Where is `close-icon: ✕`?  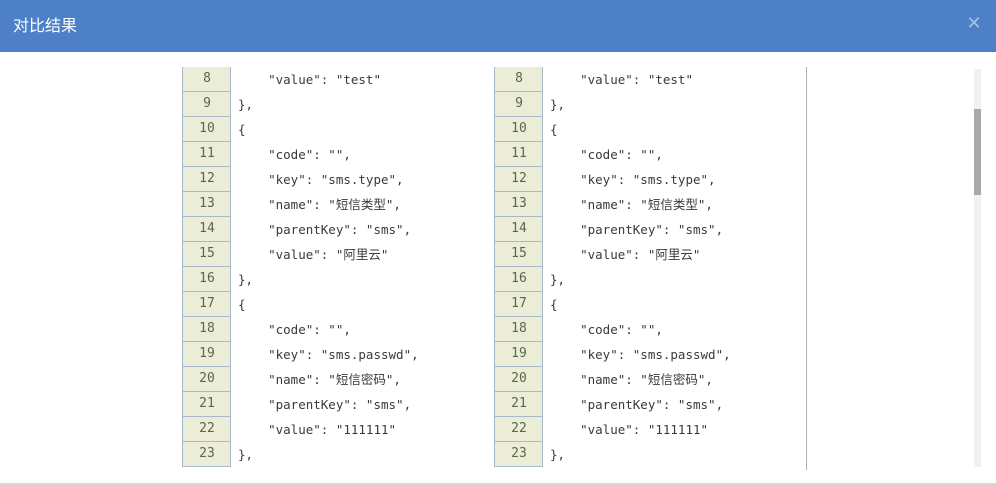 close-icon: ✕ is located at coordinates (974, 24).